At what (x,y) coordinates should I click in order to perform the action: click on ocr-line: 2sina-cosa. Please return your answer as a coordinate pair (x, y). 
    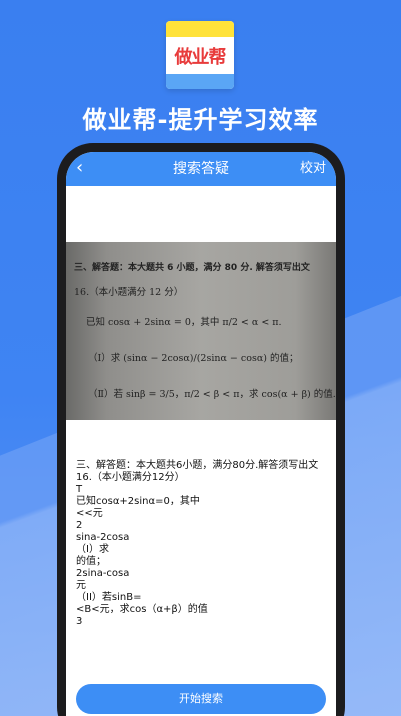
    Looking at the image, I should click on (103, 573).